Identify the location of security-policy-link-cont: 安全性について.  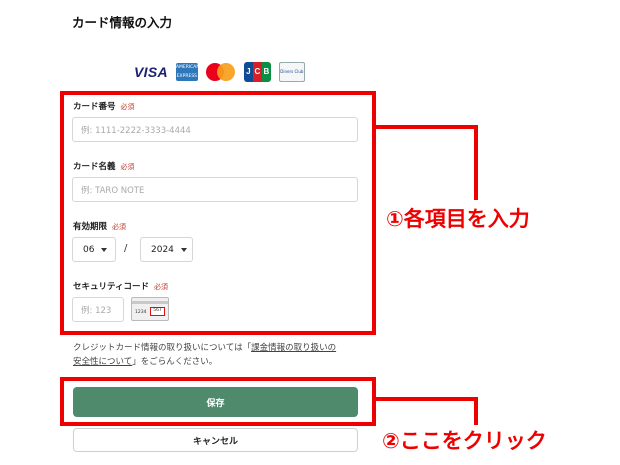
(102, 362).